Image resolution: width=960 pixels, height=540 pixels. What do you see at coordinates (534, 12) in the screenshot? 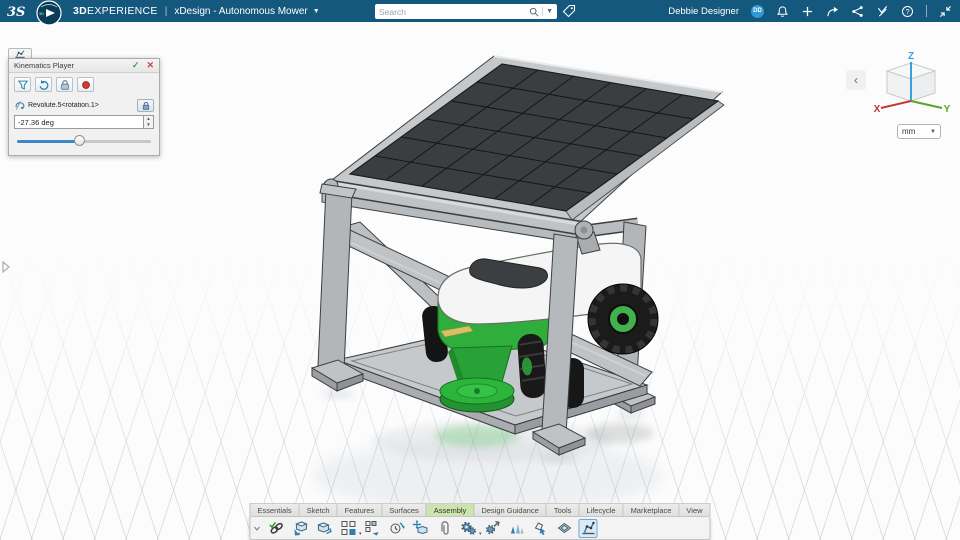
I see `search-icon` at bounding box center [534, 12].